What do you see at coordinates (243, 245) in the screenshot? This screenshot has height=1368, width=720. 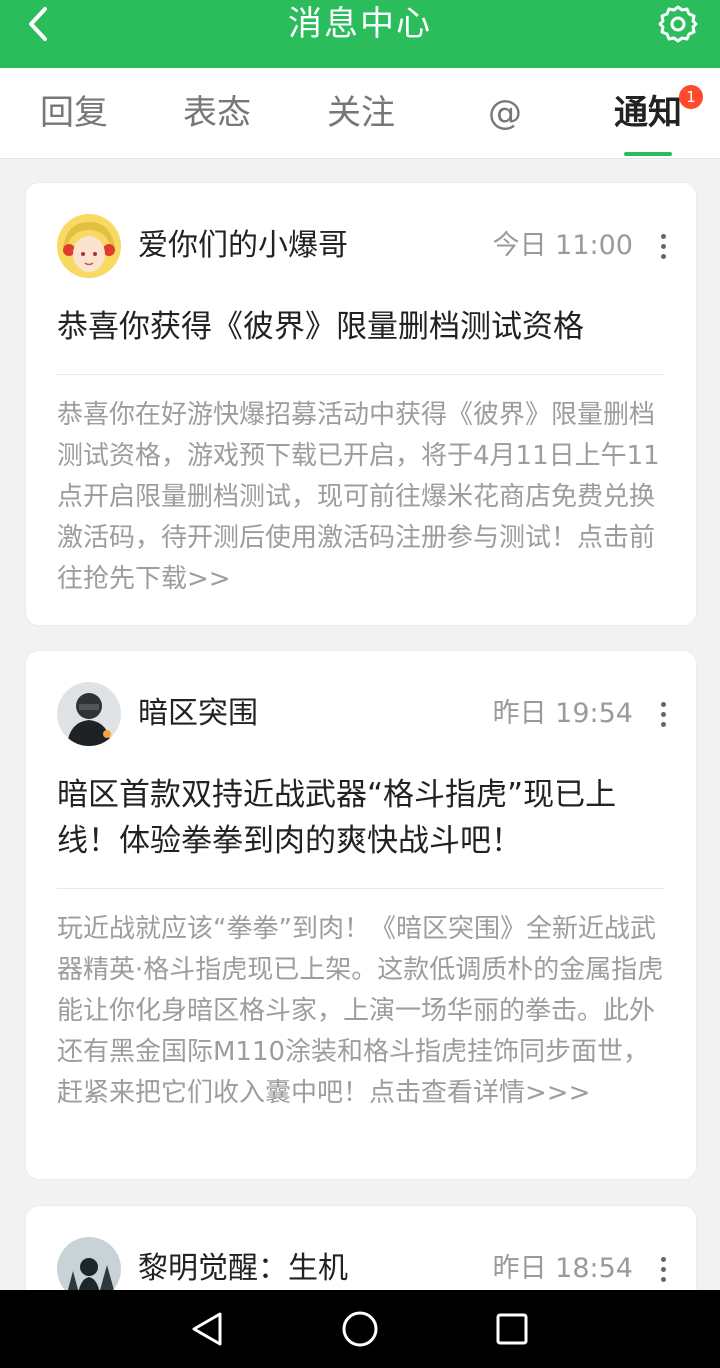 I see `sender-name: 爱你们的小爆哥` at bounding box center [243, 245].